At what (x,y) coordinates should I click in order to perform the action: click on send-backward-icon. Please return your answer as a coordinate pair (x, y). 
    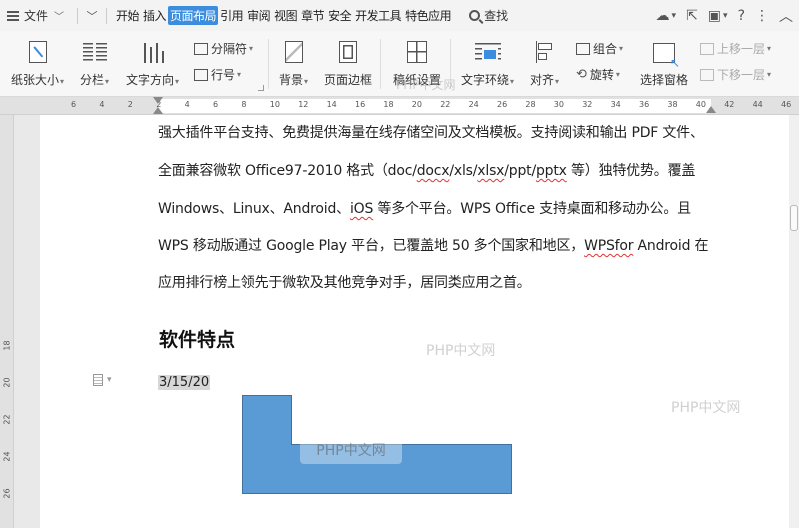
    Looking at the image, I should click on (707, 74).